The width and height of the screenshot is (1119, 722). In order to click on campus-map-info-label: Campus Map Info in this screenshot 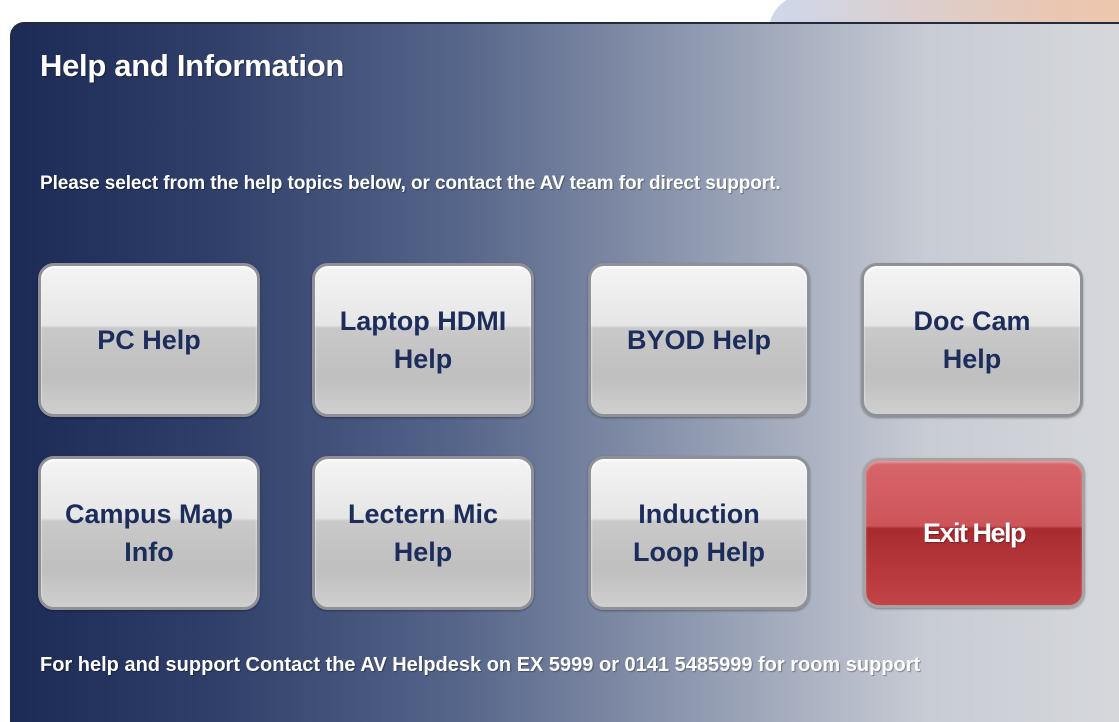, I will do `click(149, 533)`.